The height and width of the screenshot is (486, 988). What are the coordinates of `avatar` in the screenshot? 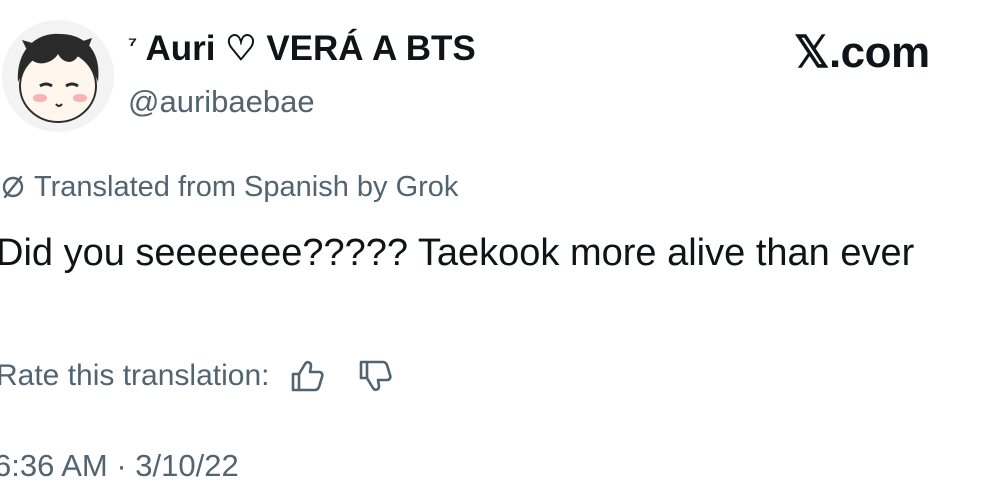 It's located at (58, 76).